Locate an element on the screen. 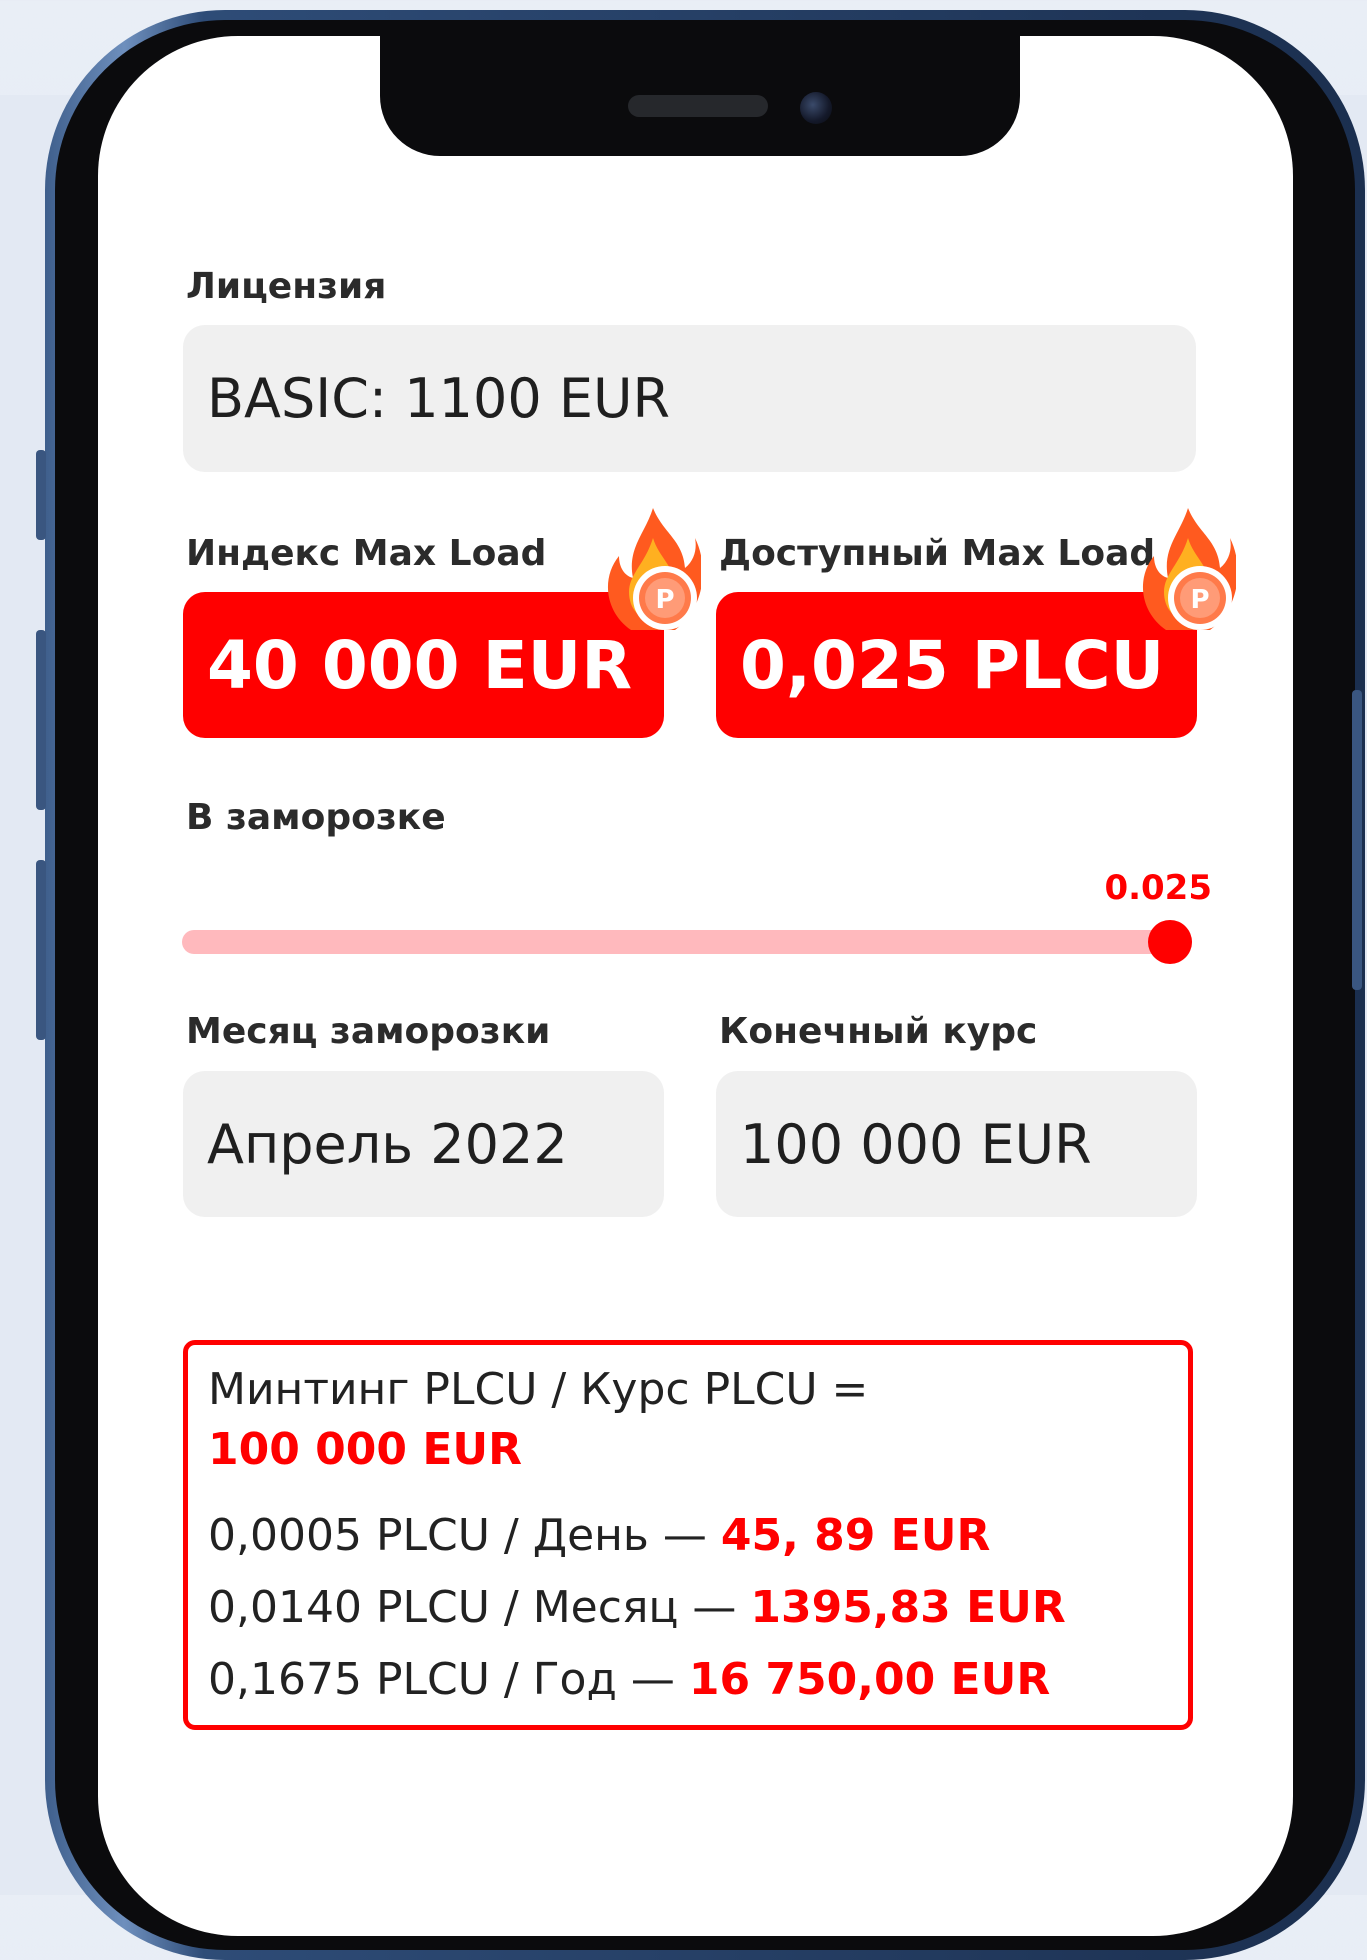  result-row-text: 0,1675 PLCU / Год — is located at coordinates (448, 1679).